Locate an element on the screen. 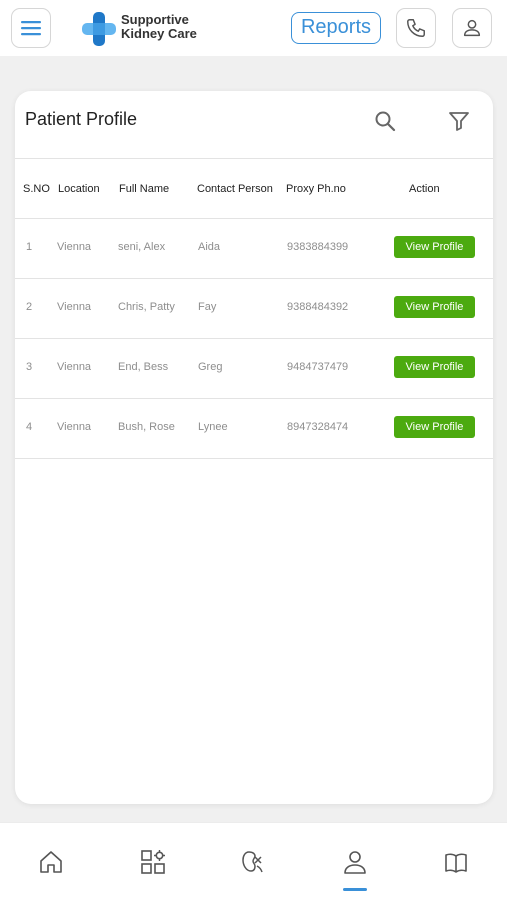 This screenshot has height=900, width=507. column-header-full-name: Full Name is located at coordinates (144, 189).